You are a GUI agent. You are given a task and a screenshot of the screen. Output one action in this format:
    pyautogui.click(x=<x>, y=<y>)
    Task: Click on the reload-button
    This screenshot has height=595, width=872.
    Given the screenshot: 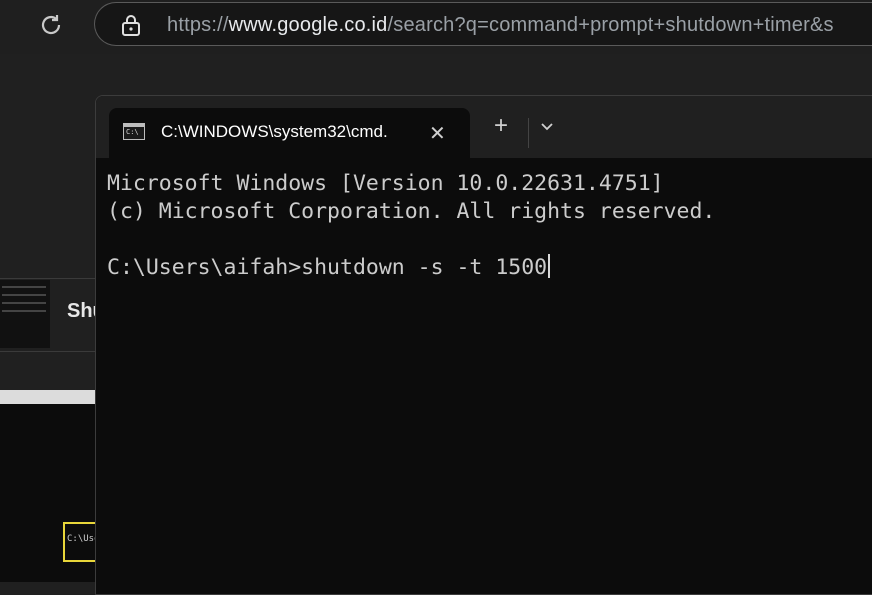 What is the action you would take?
    pyautogui.click(x=51, y=25)
    